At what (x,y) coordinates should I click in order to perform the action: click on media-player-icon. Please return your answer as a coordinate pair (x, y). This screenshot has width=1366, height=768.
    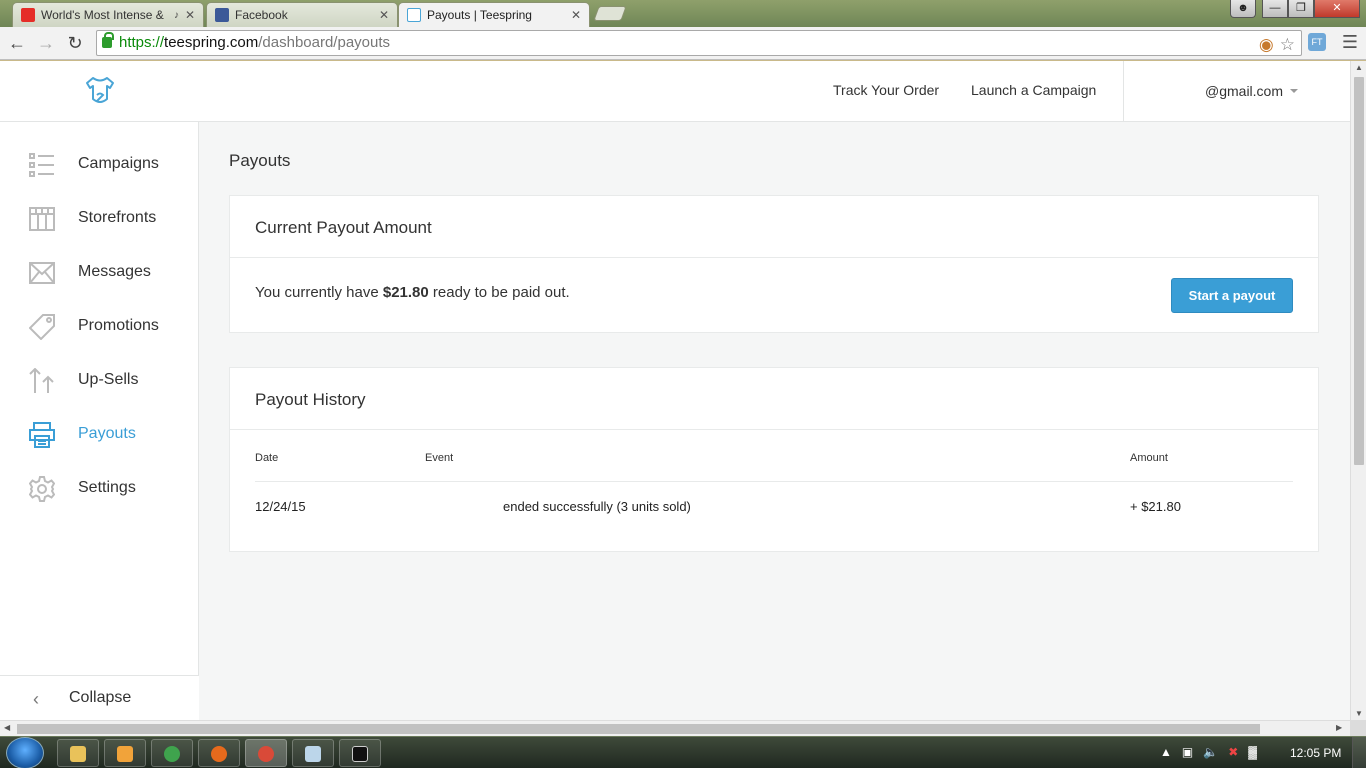
    Looking at the image, I should click on (125, 754).